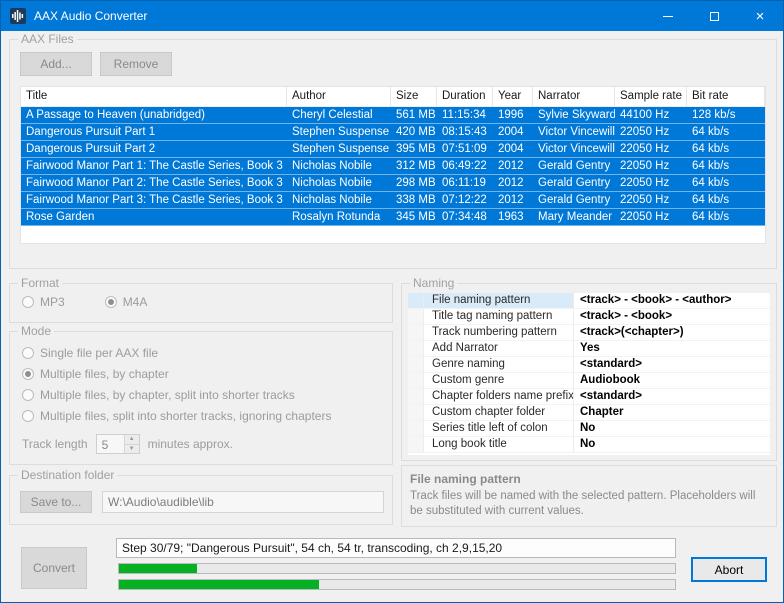 Image resolution: width=784 pixels, height=603 pixels. What do you see at coordinates (464, 200) in the screenshot?
I see `table-cell: 07:12:22` at bounding box center [464, 200].